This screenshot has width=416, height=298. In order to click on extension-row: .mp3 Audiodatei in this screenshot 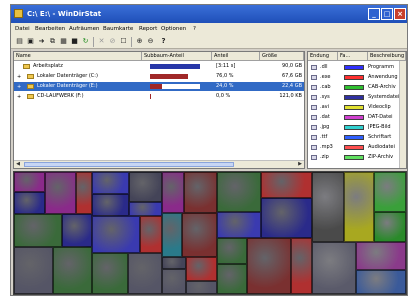, I will do `click(354, 147)`.